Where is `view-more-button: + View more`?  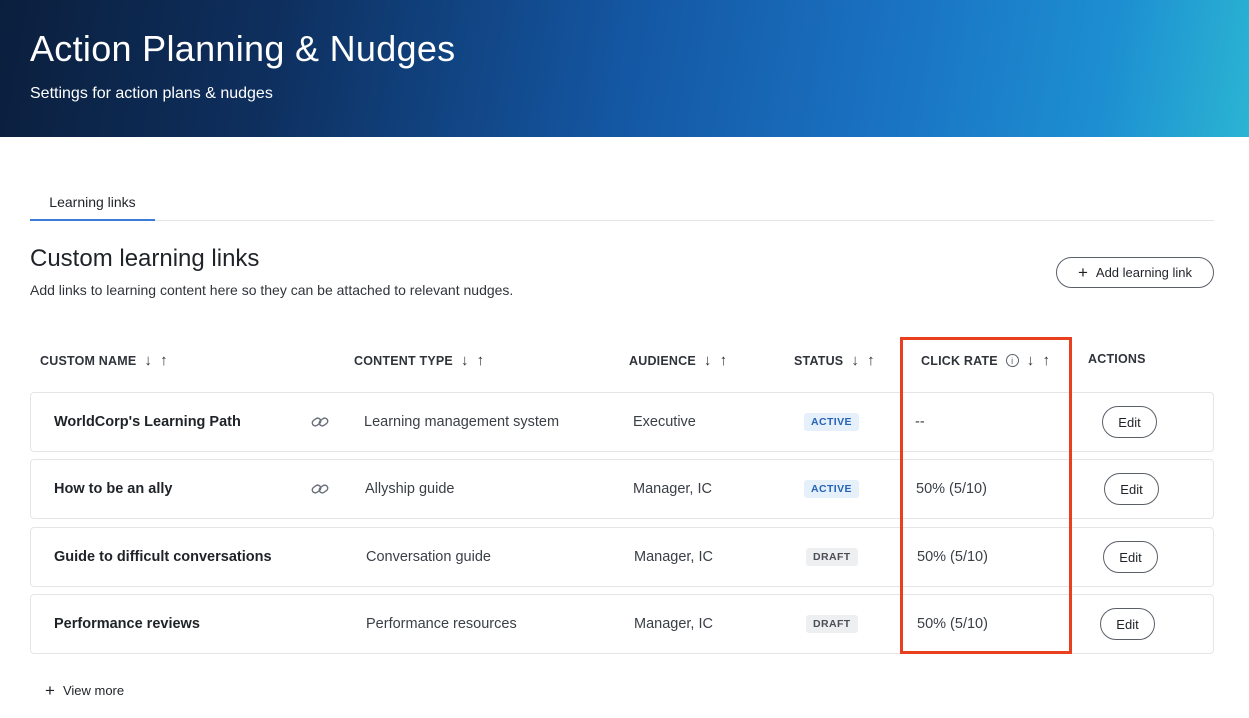
view-more-button: + View more is located at coordinates (84, 690).